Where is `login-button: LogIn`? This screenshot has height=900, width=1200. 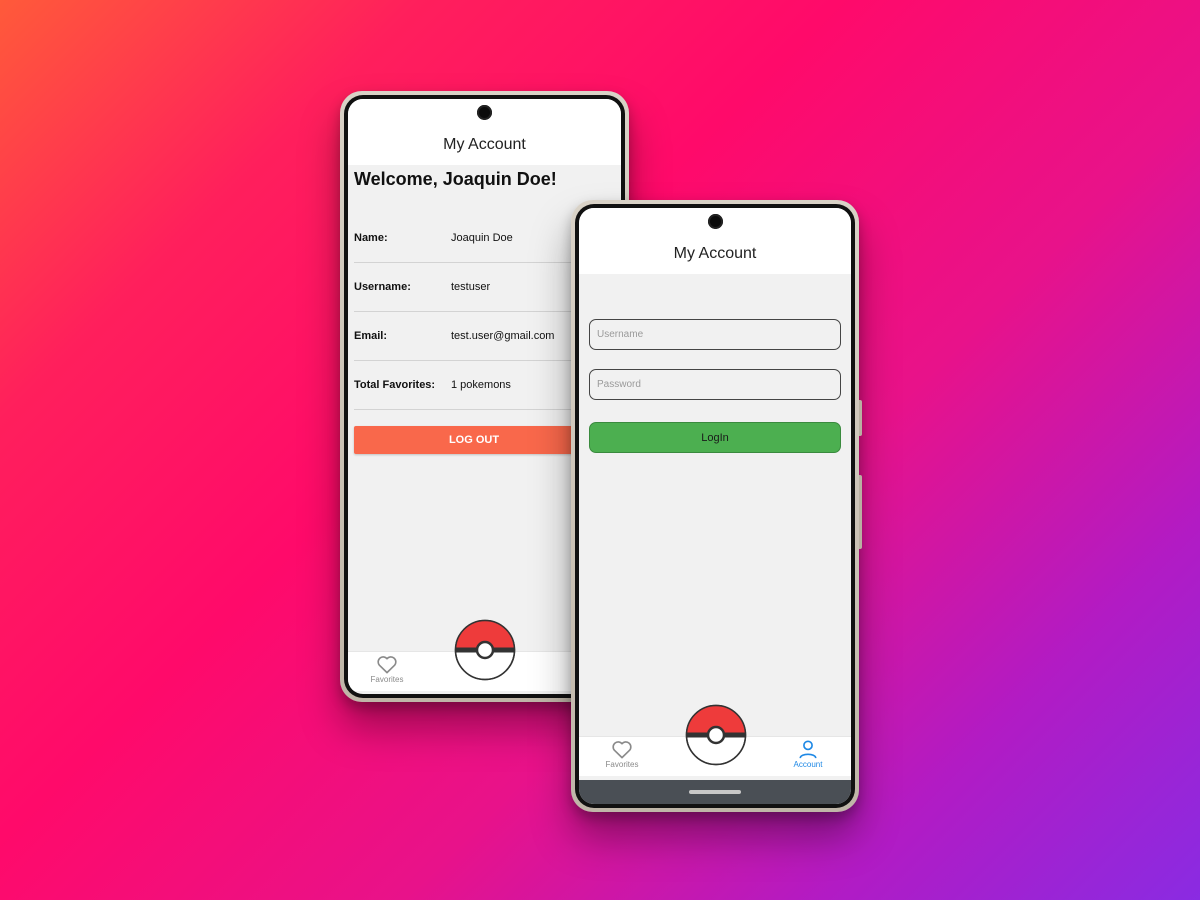
login-button: LogIn is located at coordinates (715, 437).